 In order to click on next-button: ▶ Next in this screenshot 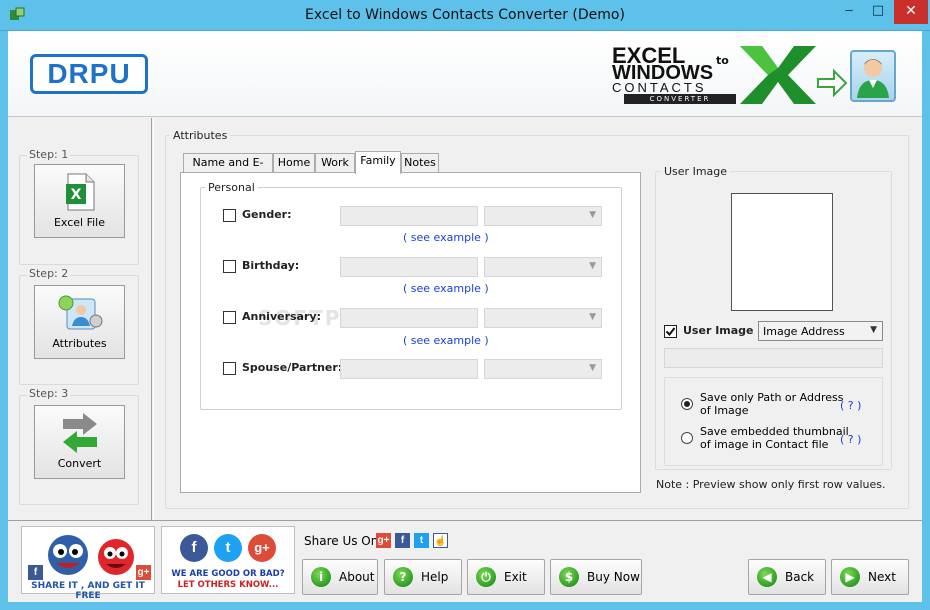, I will do `click(870, 577)`.